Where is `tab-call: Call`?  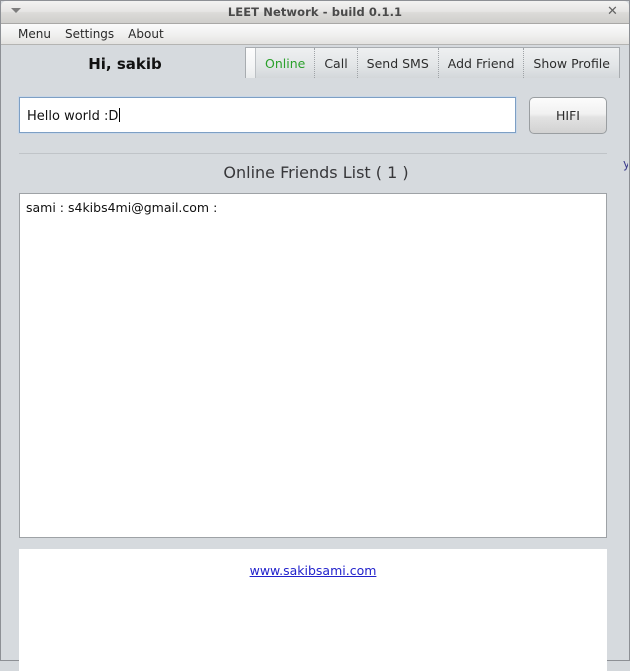
tab-call: Call is located at coordinates (336, 63).